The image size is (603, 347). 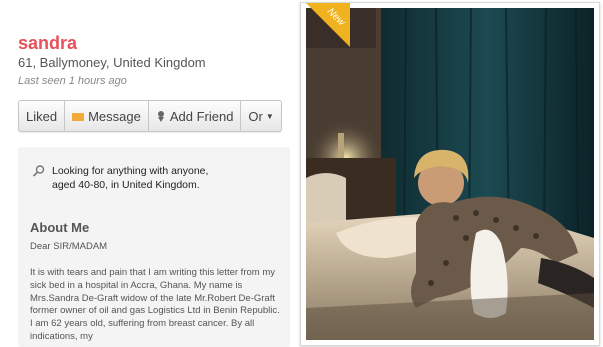 I want to click on add-friend-icon, so click(x=160, y=116).